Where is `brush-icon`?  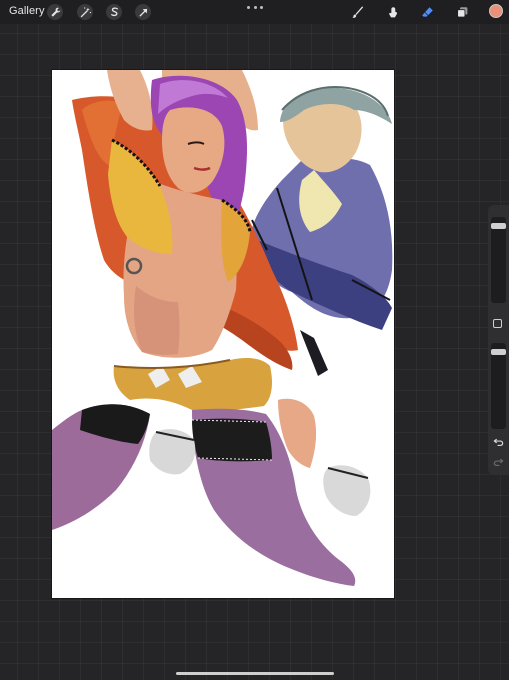
brush-icon is located at coordinates (357, 12).